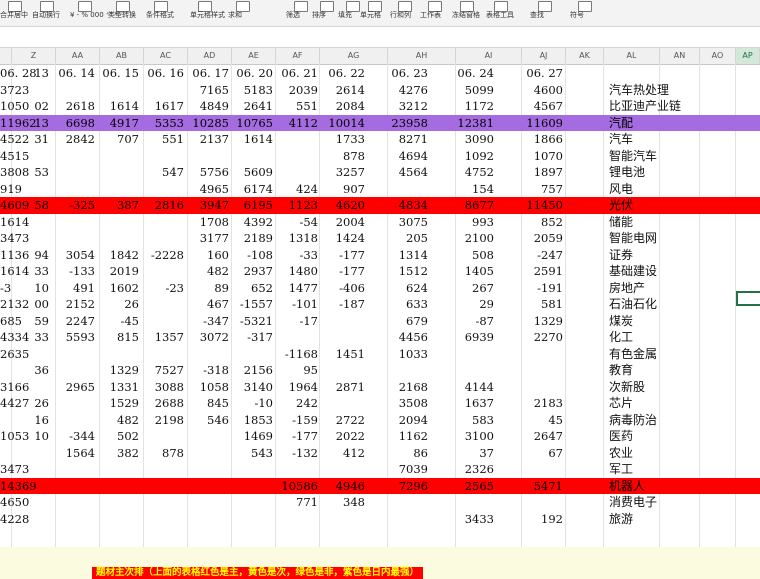  I want to click on cell: 1708, so click(214, 222).